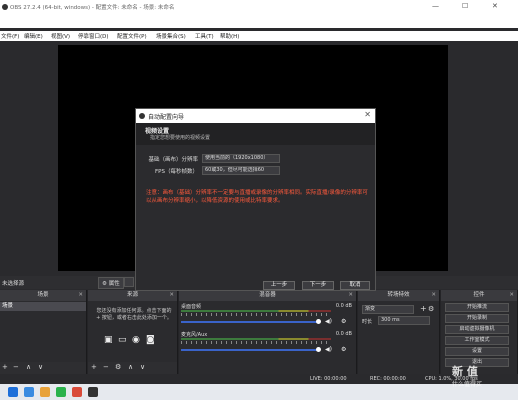 The image size is (518, 400). What do you see at coordinates (318, 285) in the screenshot?
I see `next-button: 下一步` at bounding box center [318, 285].